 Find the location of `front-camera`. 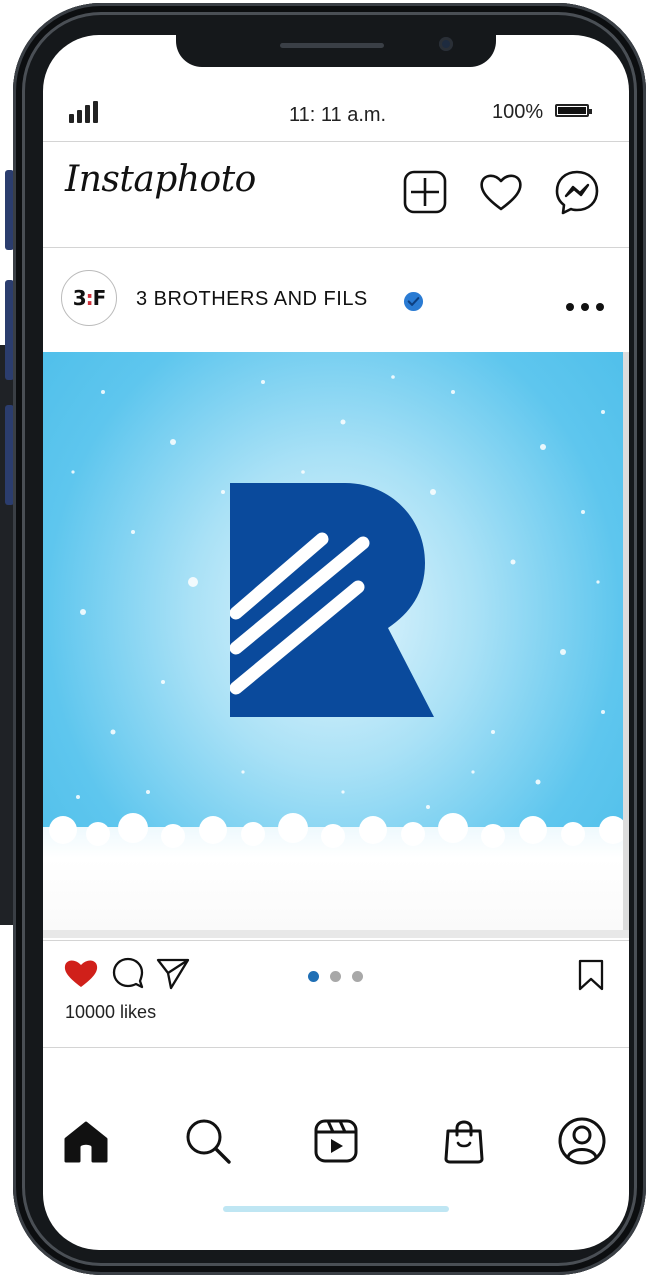

front-camera is located at coordinates (446, 44).